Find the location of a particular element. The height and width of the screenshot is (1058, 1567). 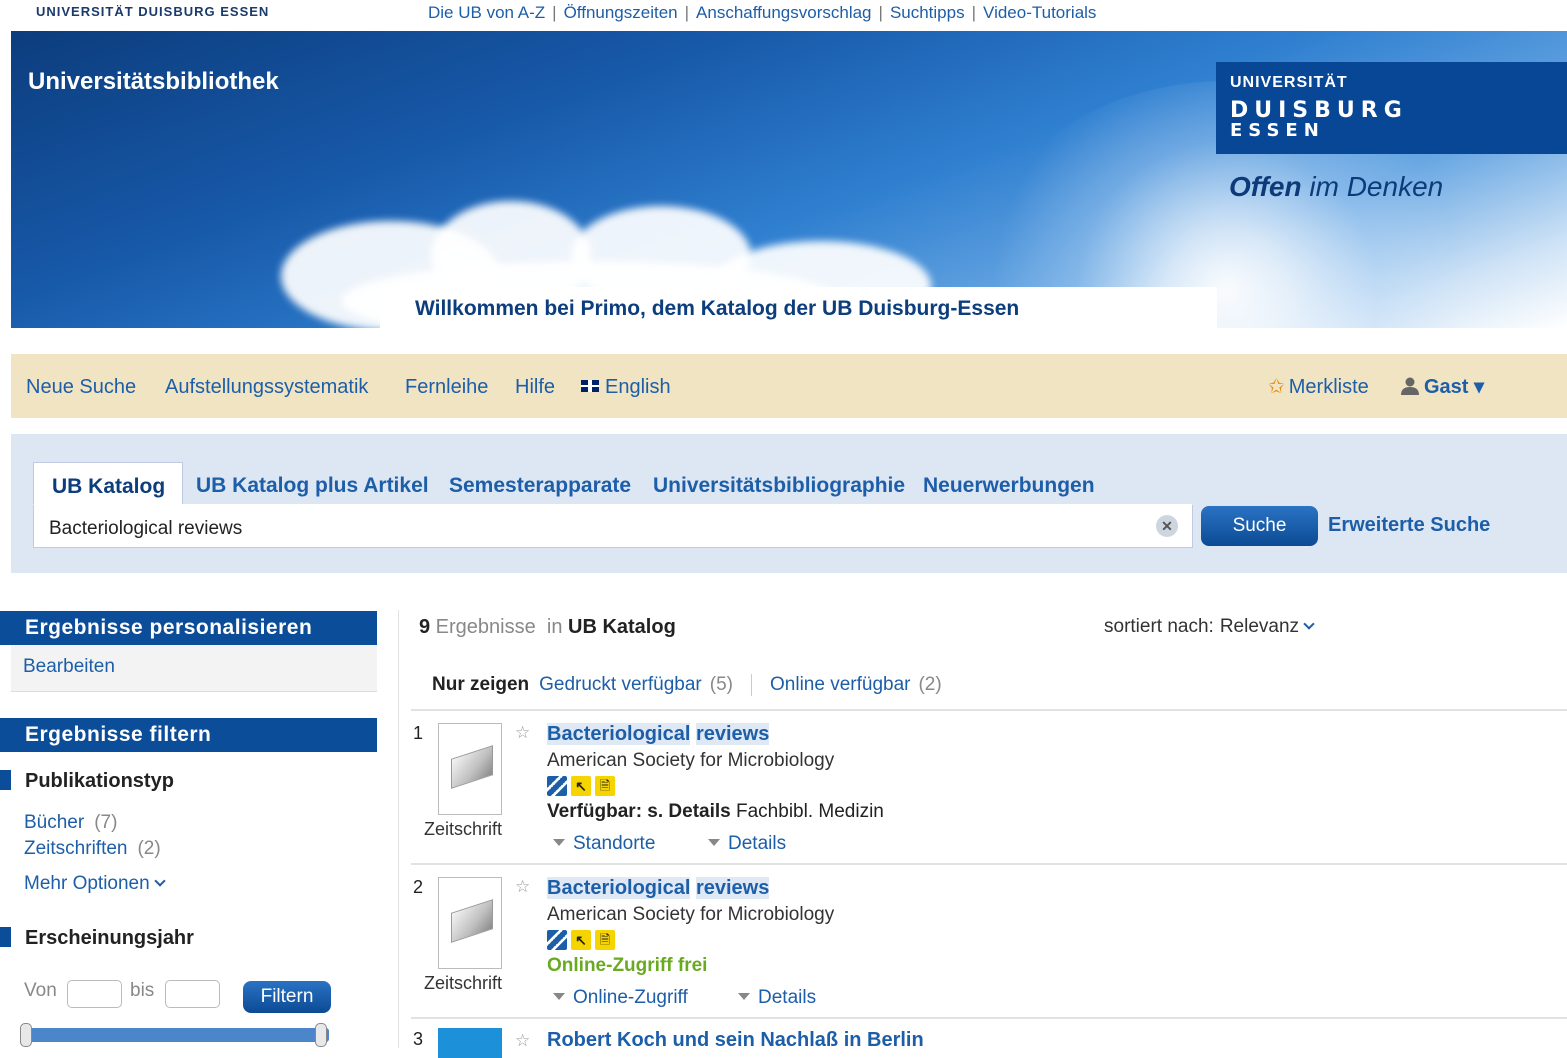

record-online-access-toggle: Online-Zugriff is located at coordinates (620, 998).